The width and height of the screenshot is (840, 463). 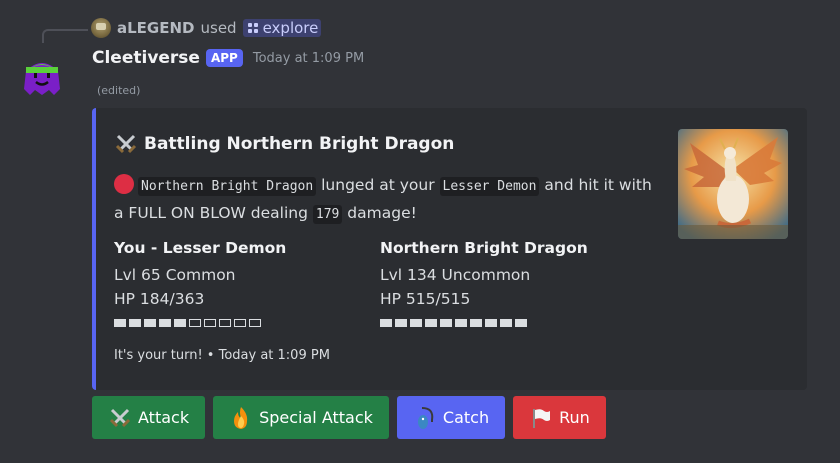 What do you see at coordinates (425, 299) in the screenshot?
I see `enemy-hp: HP 515/515` at bounding box center [425, 299].